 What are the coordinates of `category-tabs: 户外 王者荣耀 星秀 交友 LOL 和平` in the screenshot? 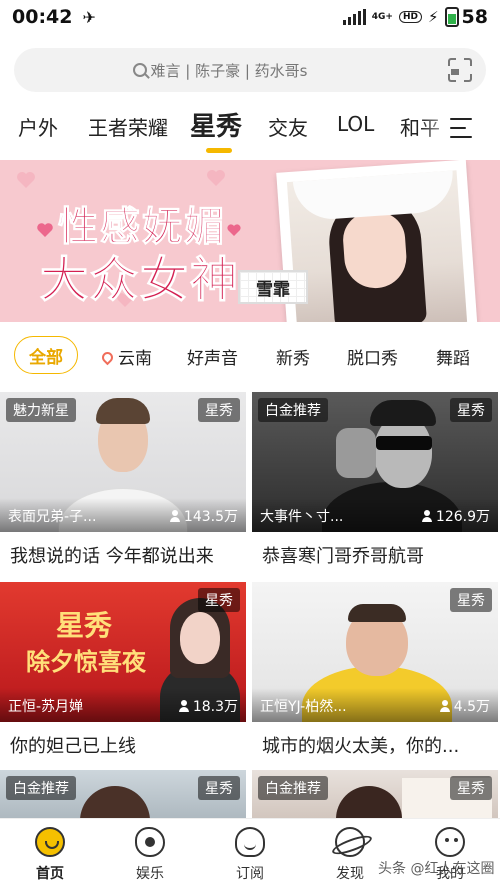 It's located at (250, 128).